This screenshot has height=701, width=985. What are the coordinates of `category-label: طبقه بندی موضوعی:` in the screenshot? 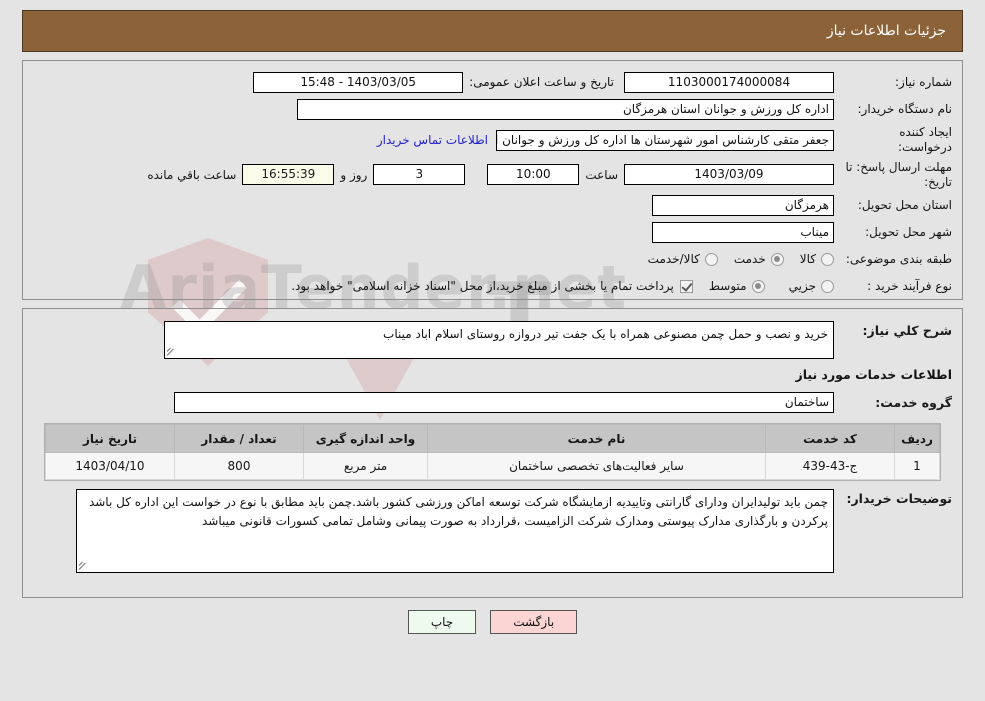 It's located at (898, 258).